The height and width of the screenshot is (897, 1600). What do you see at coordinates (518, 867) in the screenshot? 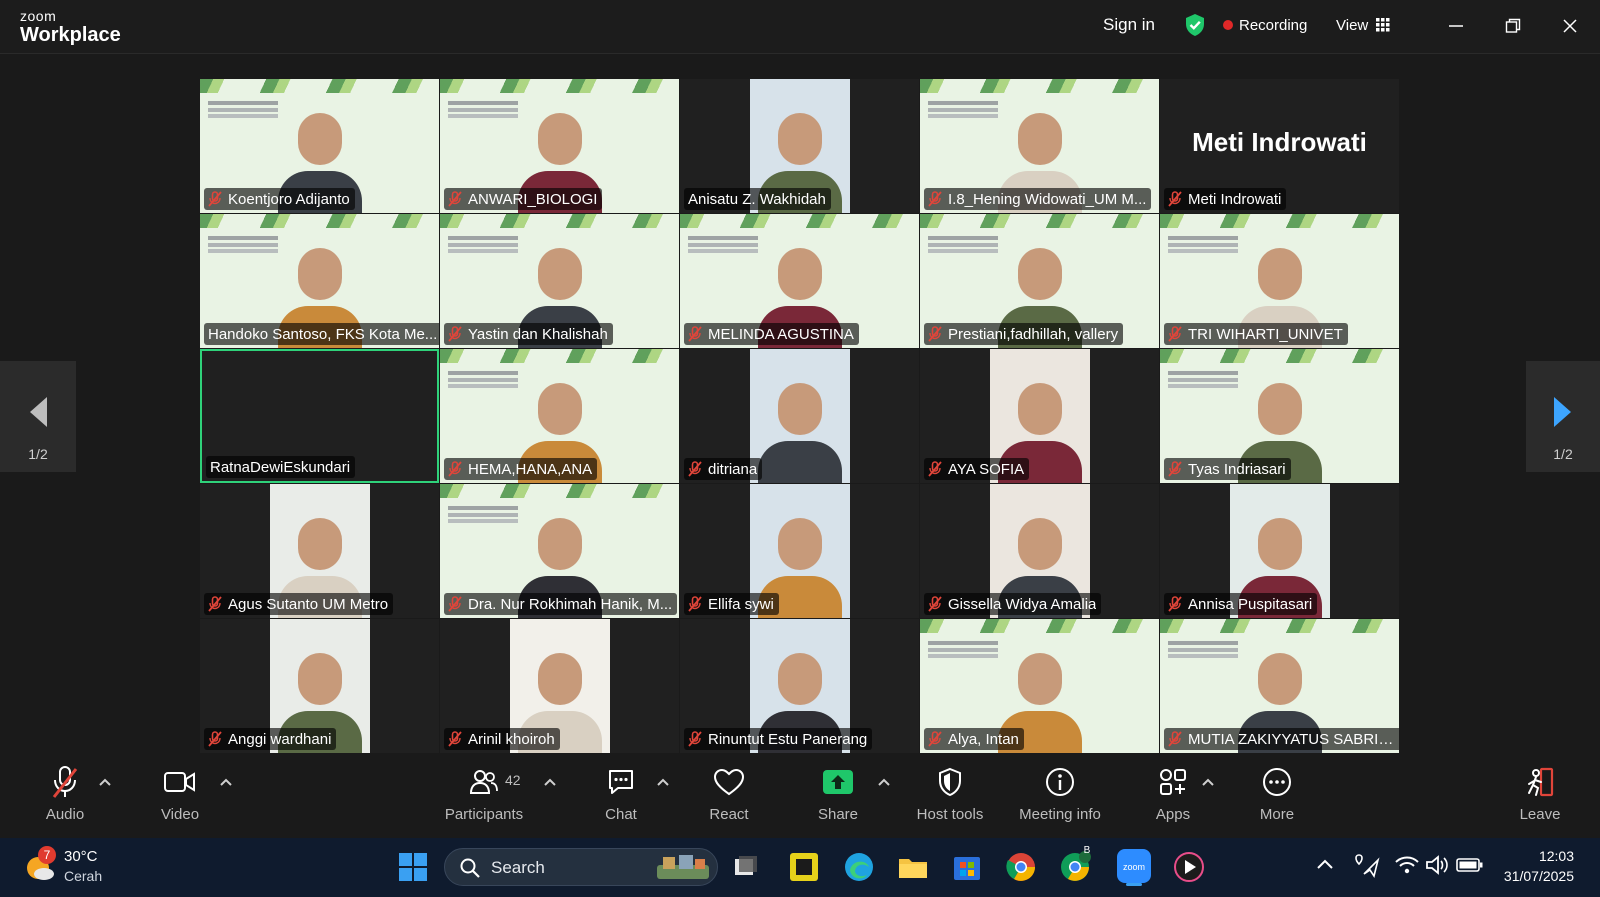
I see `search-placeholder: Search` at bounding box center [518, 867].